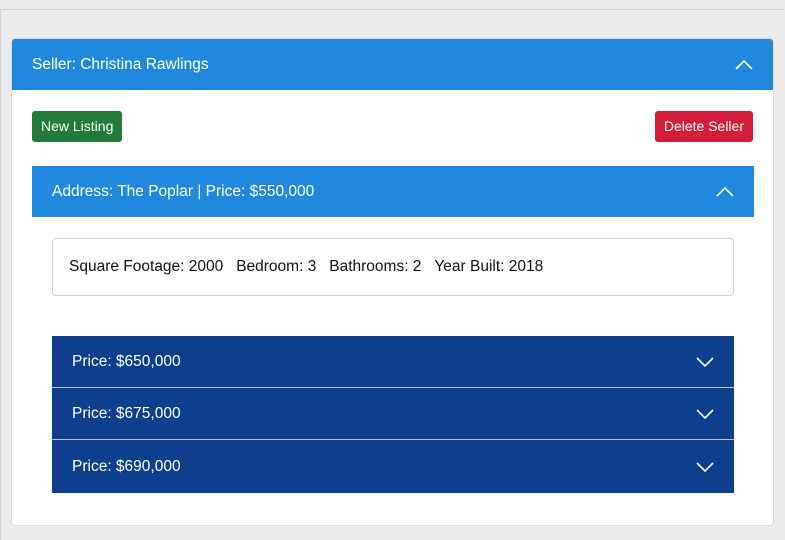 Image resolution: width=785 pixels, height=540 pixels. What do you see at coordinates (120, 64) in the screenshot?
I see `seller-name-label: Seller: Christina Rawlings` at bounding box center [120, 64].